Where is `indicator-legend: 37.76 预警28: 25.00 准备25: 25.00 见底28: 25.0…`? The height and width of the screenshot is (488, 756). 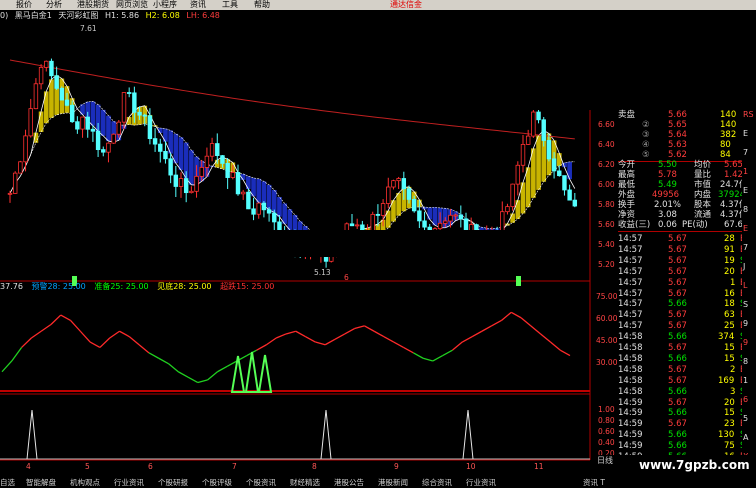
indicator-legend: 37.76 预警28: 25.00 准备25: 25.00 见底28: 25.0… is located at coordinates (137, 287).